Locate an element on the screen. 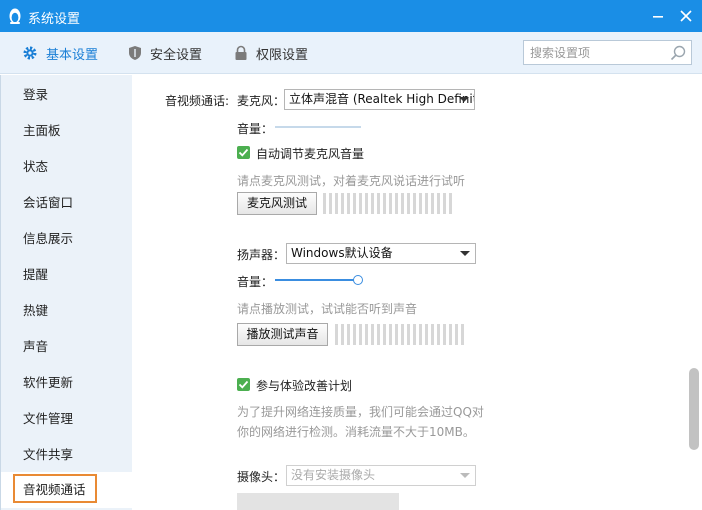  mic-test-button-label: 麦克风测试 is located at coordinates (276, 203).